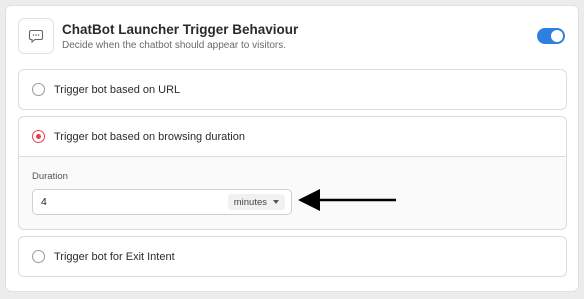 The height and width of the screenshot is (299, 584). What do you see at coordinates (162, 202) in the screenshot?
I see `duration-field: 4 minutes` at bounding box center [162, 202].